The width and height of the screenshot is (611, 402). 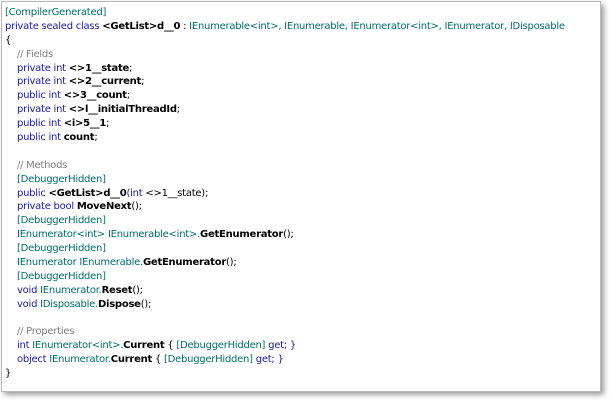 I want to click on code-line: private int <>l__initialThreadId;, so click(x=301, y=110).